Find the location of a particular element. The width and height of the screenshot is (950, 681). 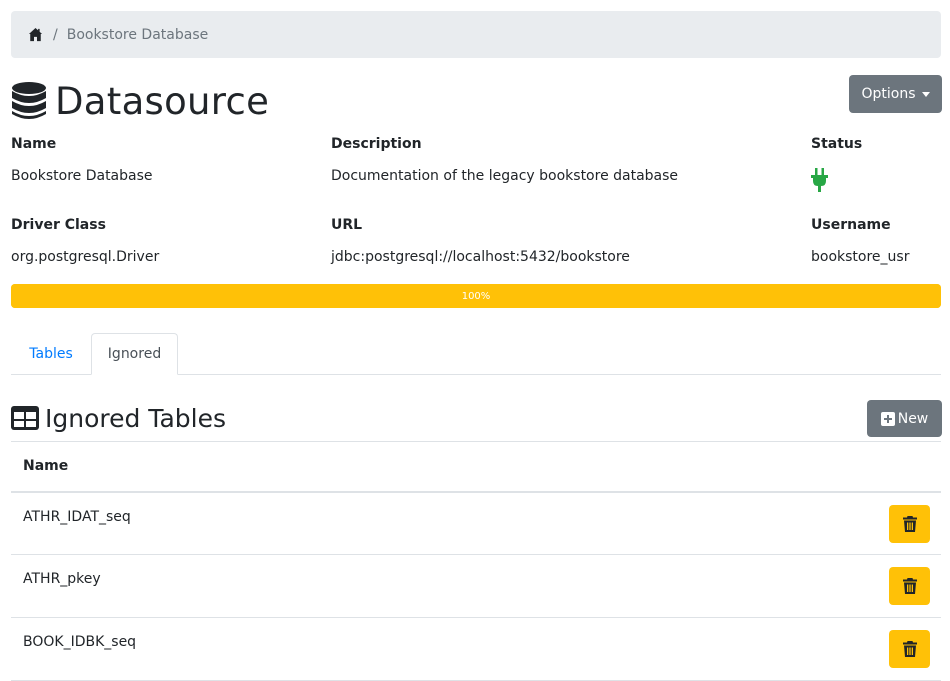

column-header-actions is located at coordinates (783, 467).